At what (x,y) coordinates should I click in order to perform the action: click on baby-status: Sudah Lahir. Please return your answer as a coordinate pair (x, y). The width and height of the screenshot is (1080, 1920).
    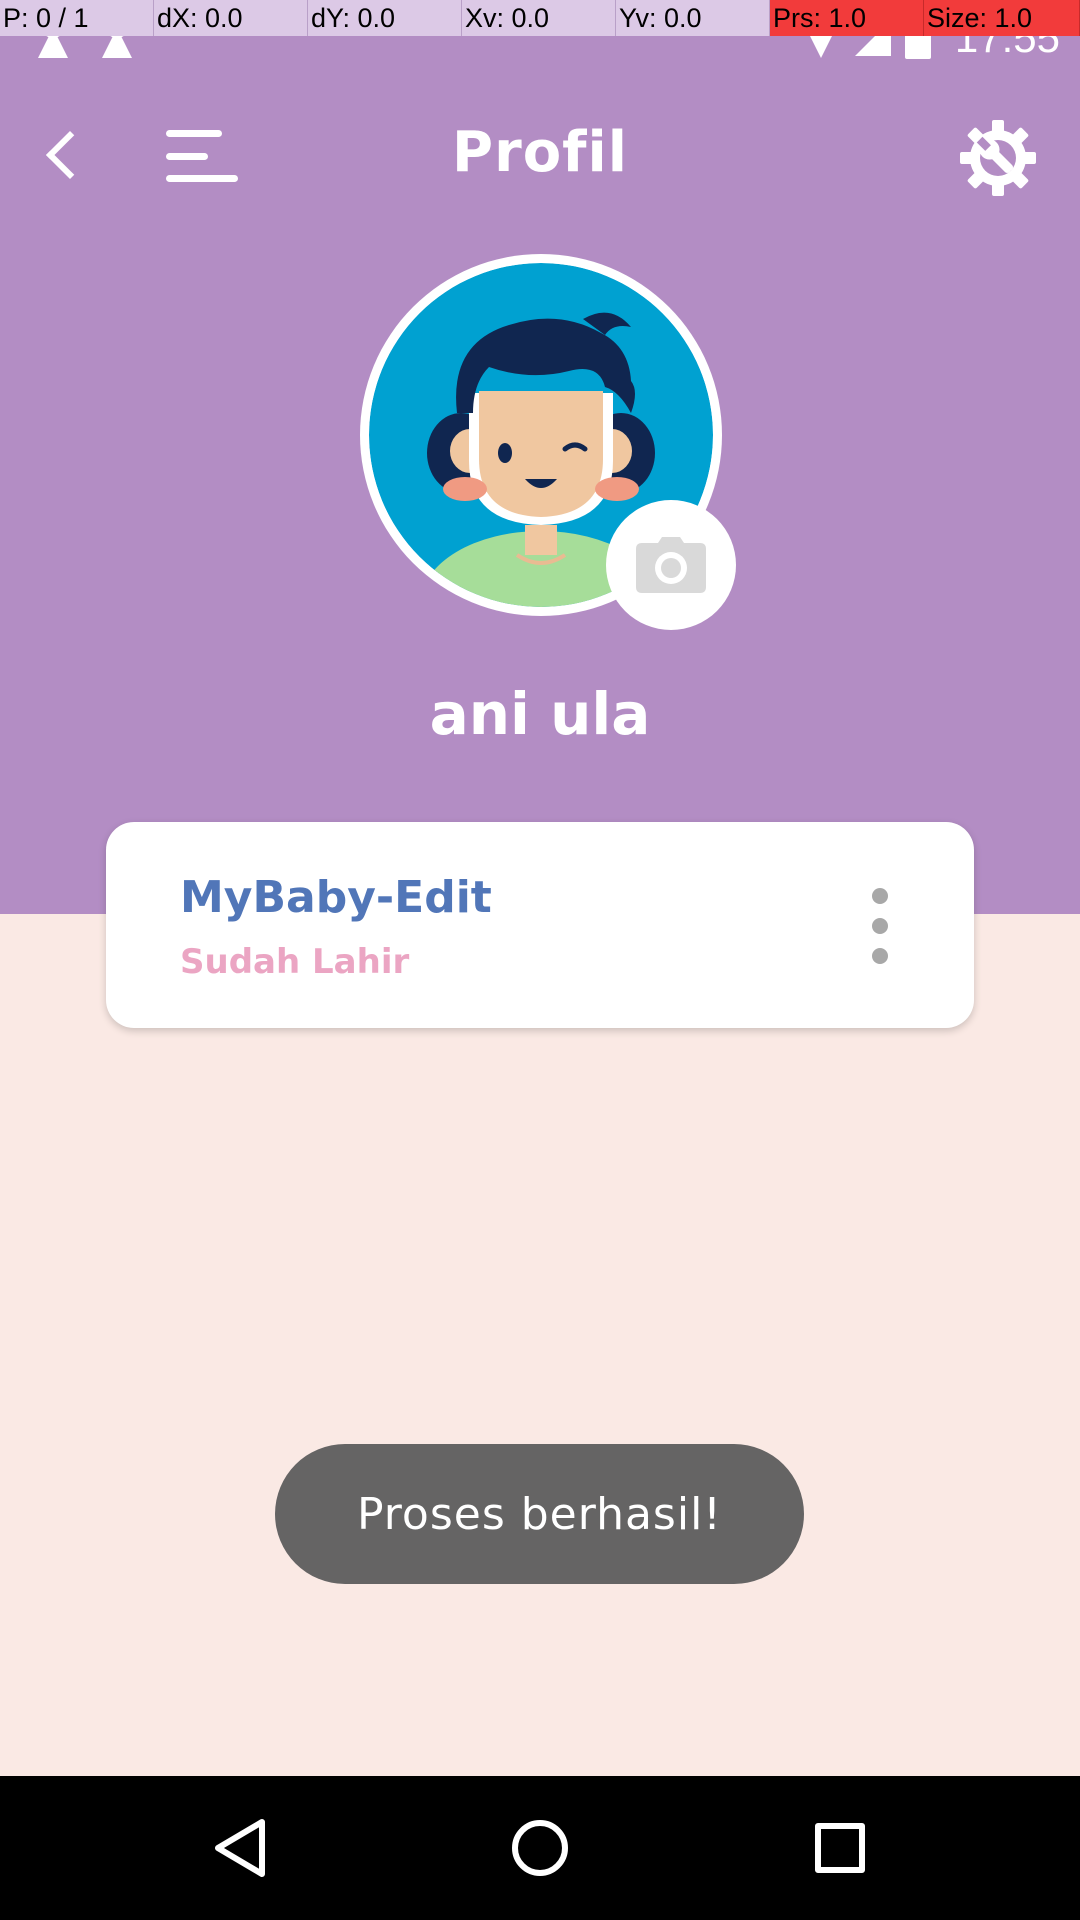
    Looking at the image, I should click on (295, 962).